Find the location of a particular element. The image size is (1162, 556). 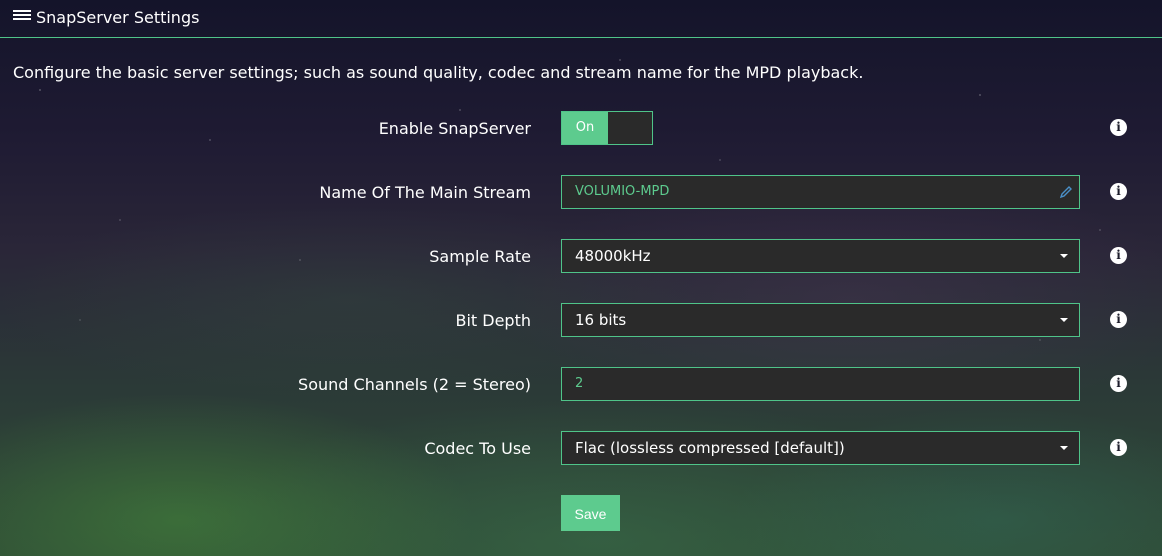

stream-name-input: VOLUMIO-MPD is located at coordinates (820, 192).